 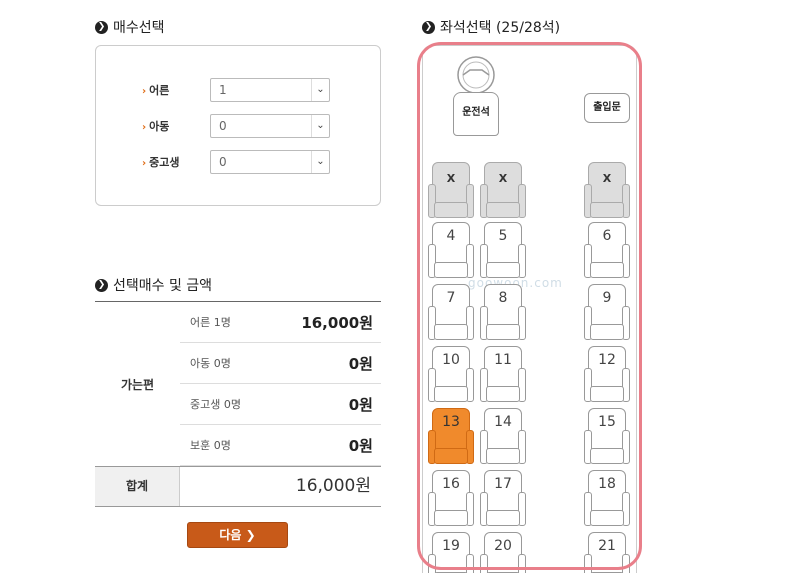 What do you see at coordinates (223, 90) in the screenshot?
I see `qty-select-adult-value: 1` at bounding box center [223, 90].